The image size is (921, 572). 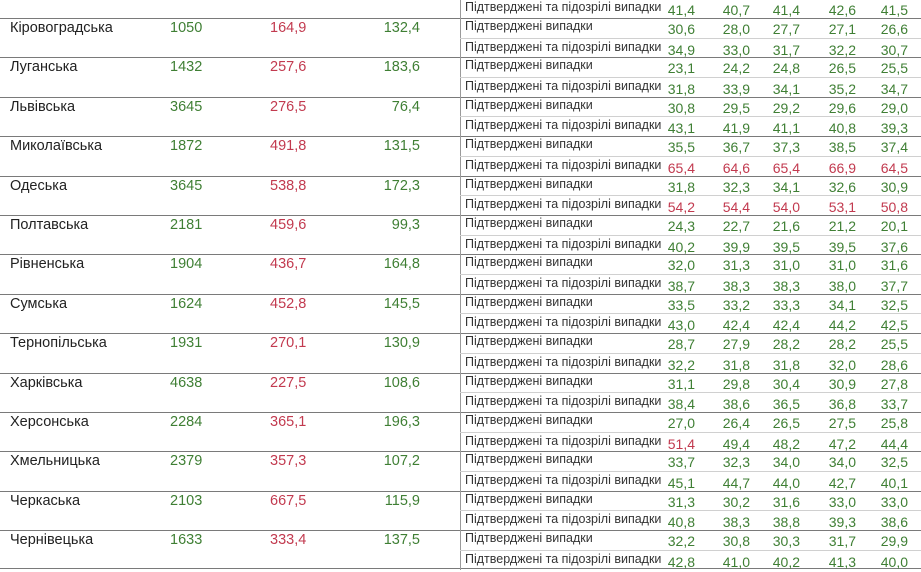 What do you see at coordinates (401, 421) in the screenshot?
I see `region-third-value: 196,3` at bounding box center [401, 421].